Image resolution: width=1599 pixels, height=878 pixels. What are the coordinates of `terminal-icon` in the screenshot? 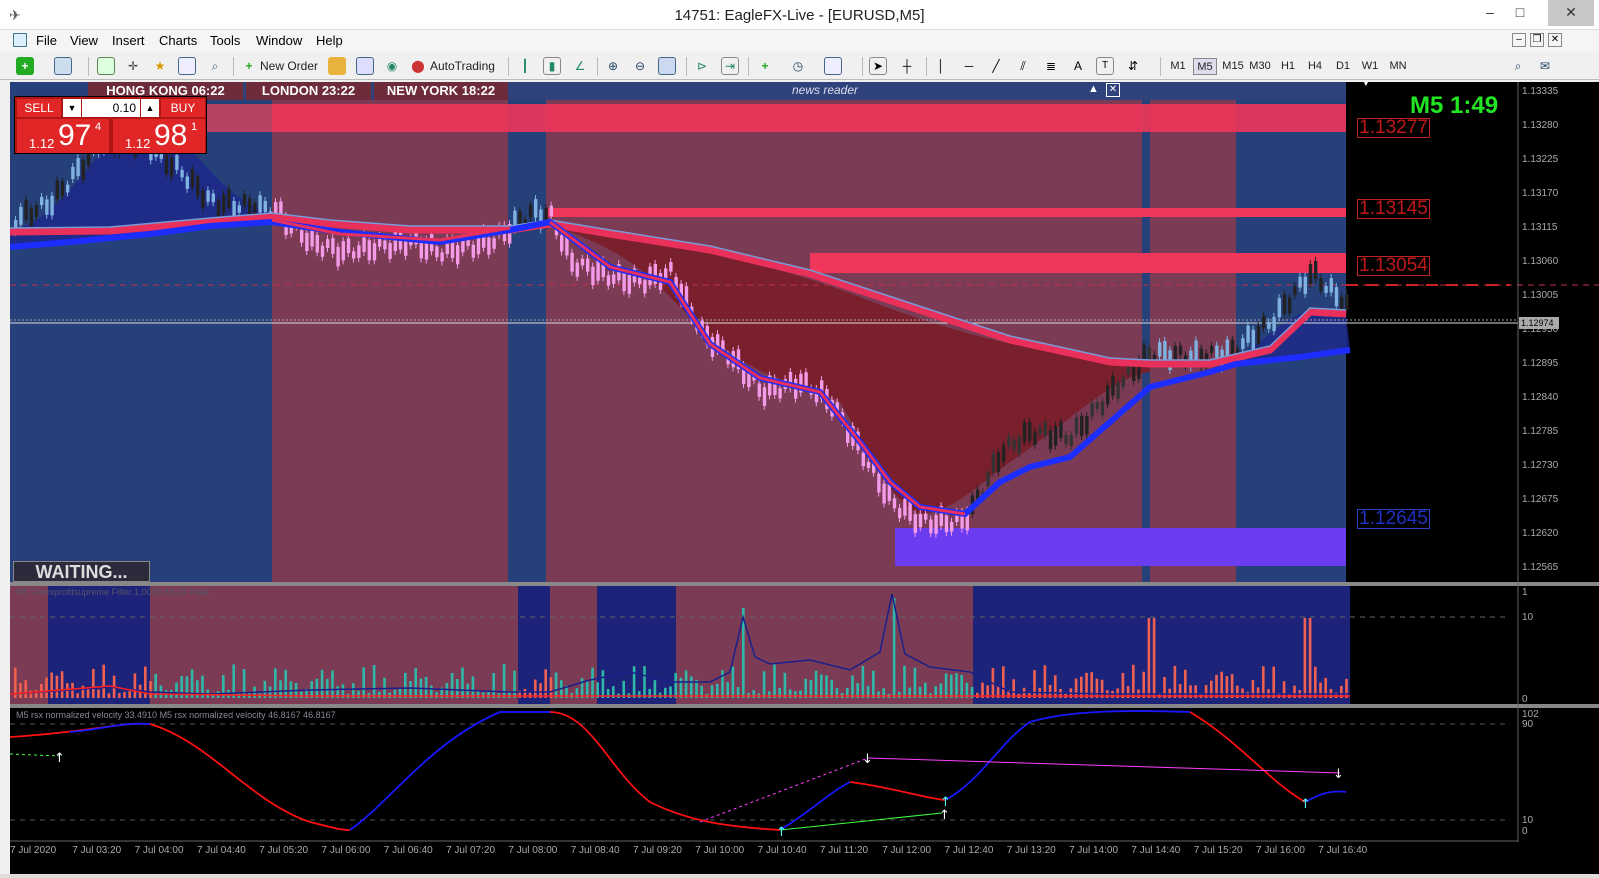 It's located at (187, 66).